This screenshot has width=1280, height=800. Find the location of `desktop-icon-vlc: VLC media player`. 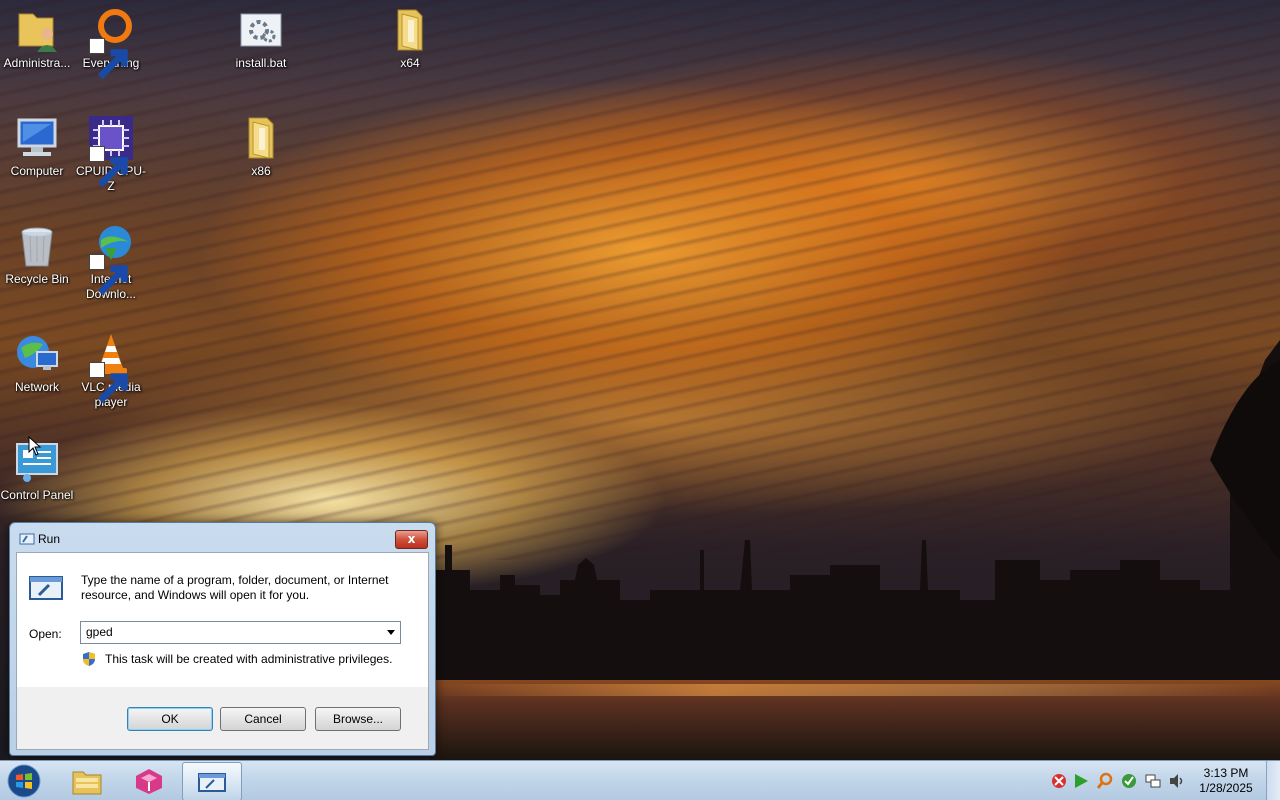

desktop-icon-vlc: VLC media player is located at coordinates (111, 368).